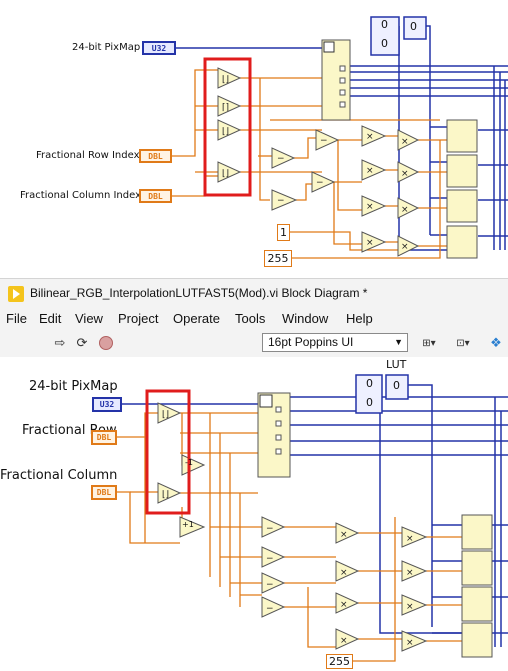  What do you see at coordinates (396, 385) in the screenshot?
I see `bottom-array-element: 0` at bounding box center [396, 385].